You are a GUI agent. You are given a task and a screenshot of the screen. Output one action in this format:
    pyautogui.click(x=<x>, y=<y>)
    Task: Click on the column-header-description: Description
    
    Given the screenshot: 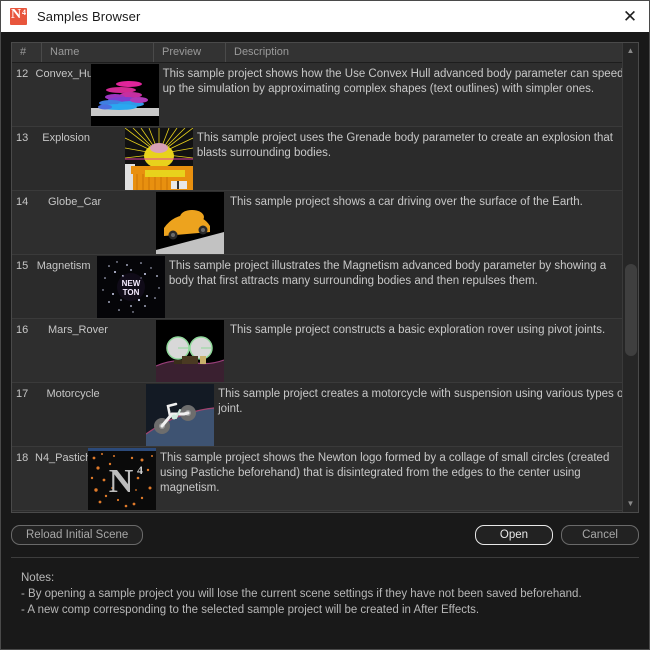 What is the action you would take?
    pyautogui.click(x=432, y=52)
    